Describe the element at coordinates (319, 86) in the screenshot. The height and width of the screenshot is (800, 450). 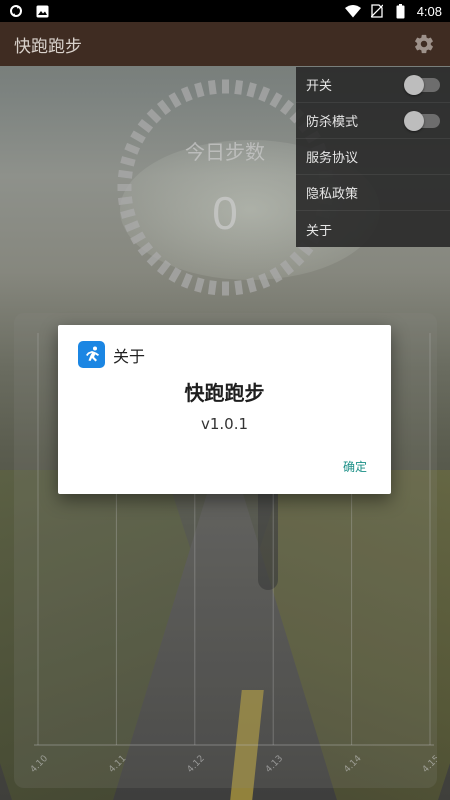
I see `menu-item-label: 开关` at that location.